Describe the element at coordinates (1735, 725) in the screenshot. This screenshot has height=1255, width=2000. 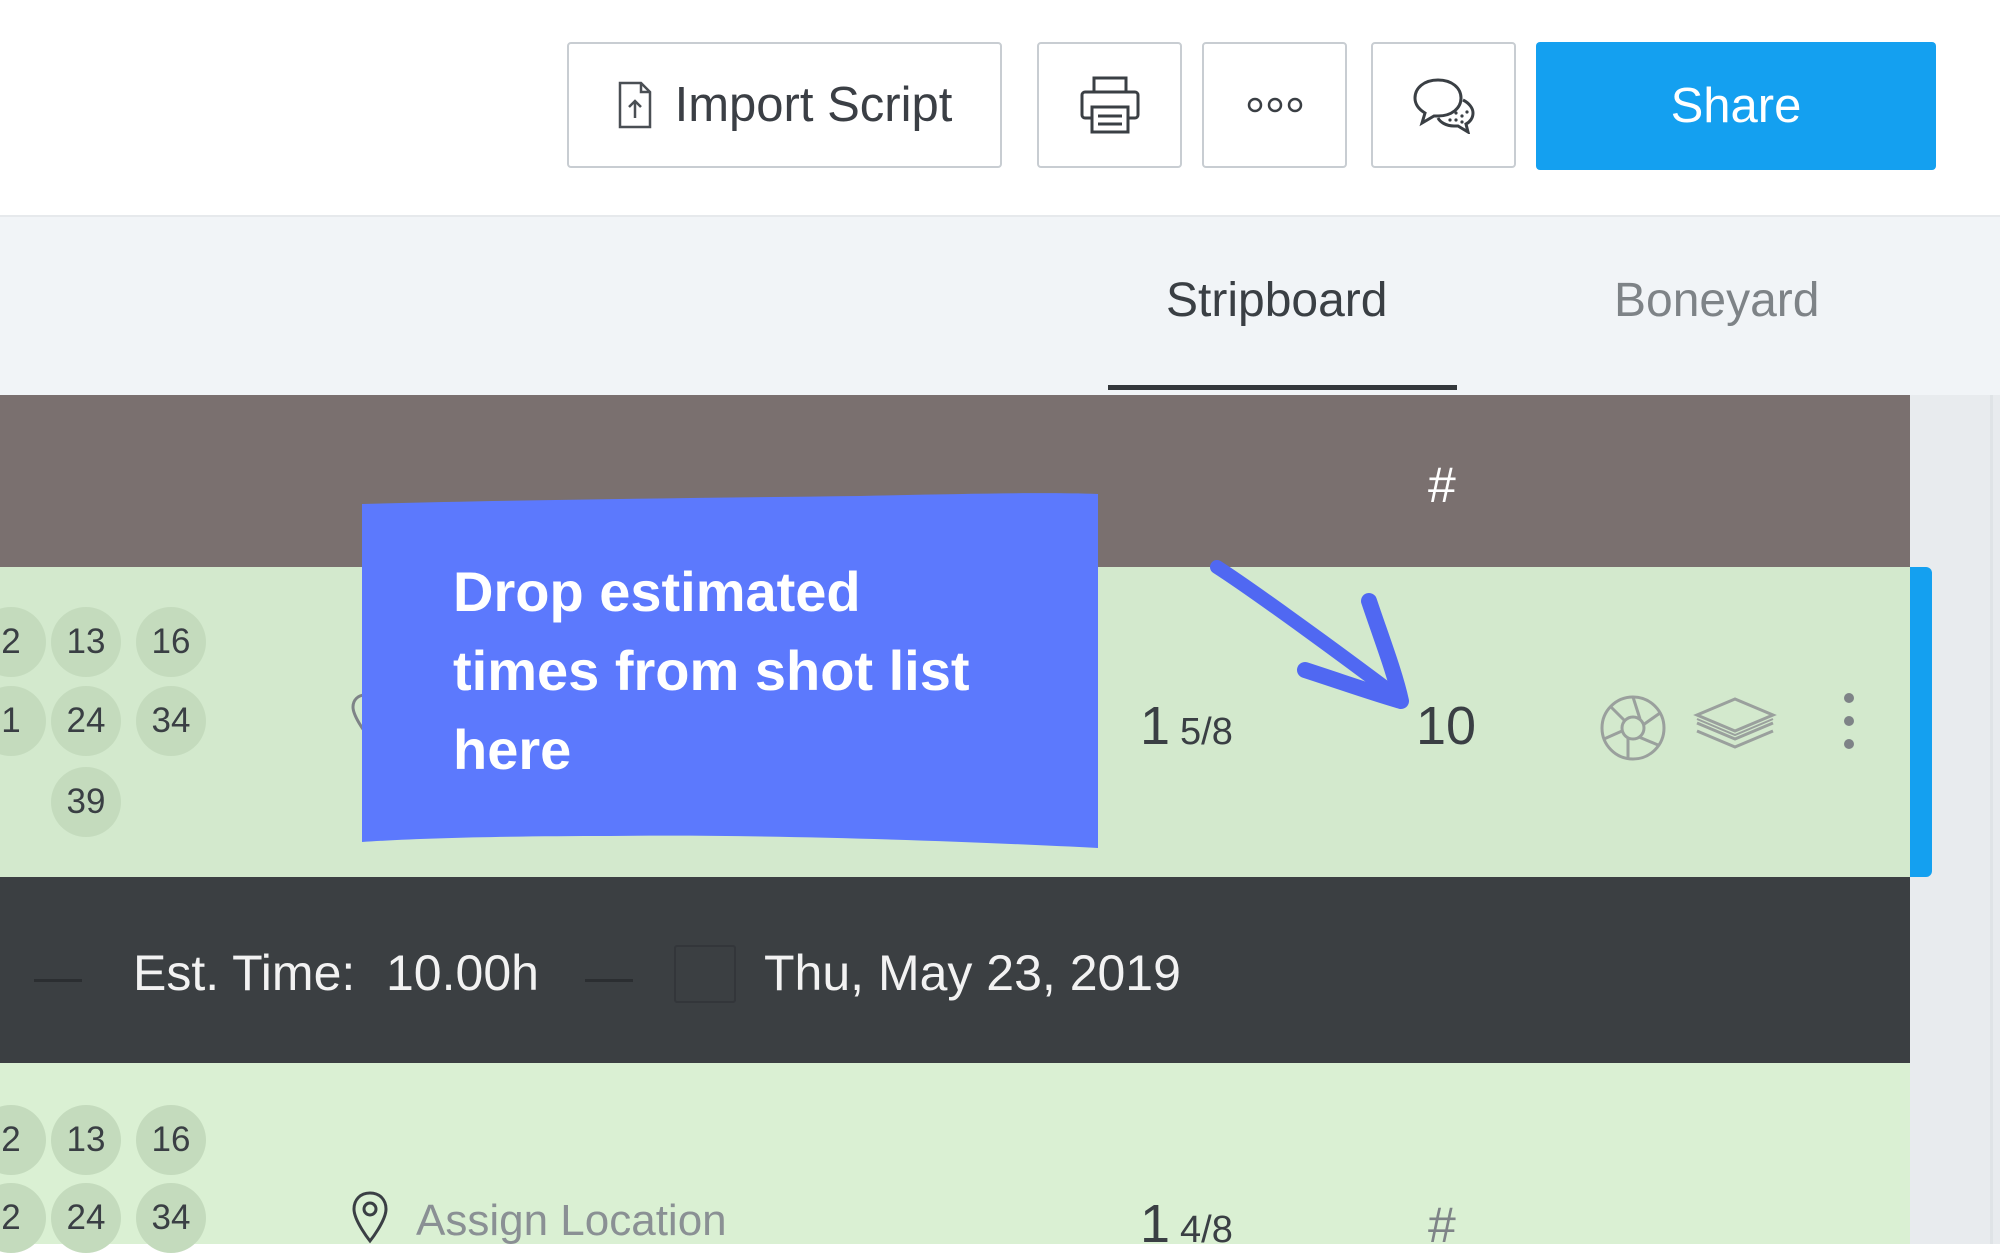
I see `layers-icon` at that location.